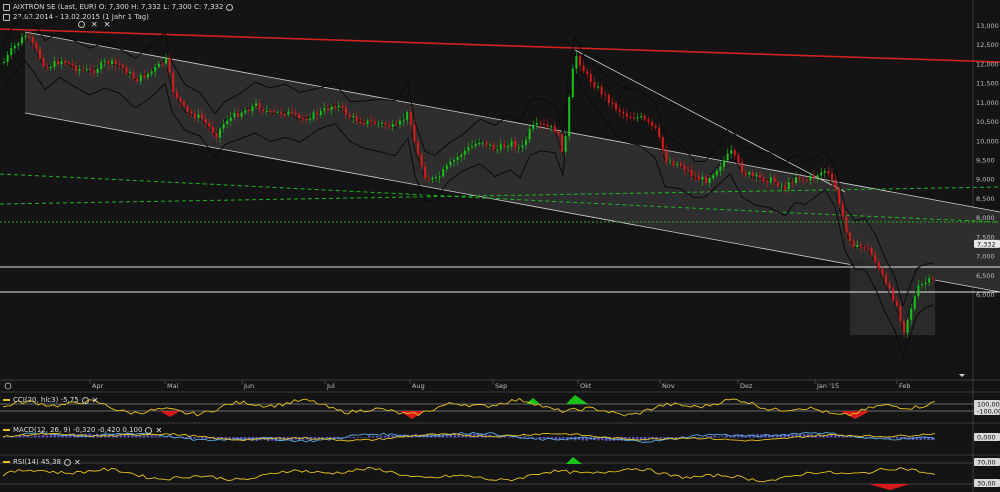 The height and width of the screenshot is (492, 1000). I want to click on cci-settings-icon, so click(85, 400).